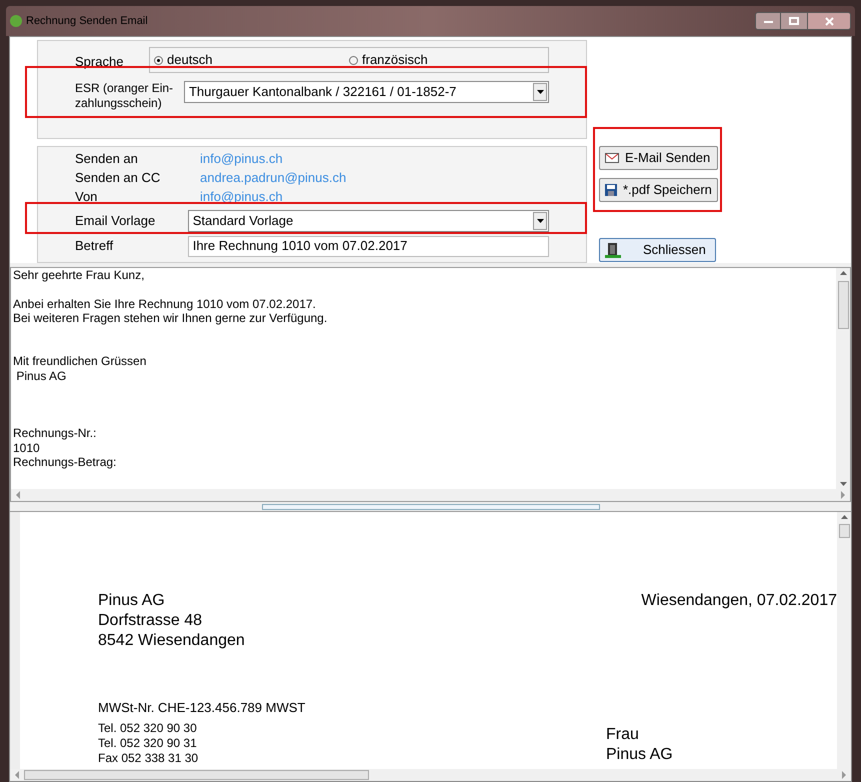  Describe the element at coordinates (658, 158) in the screenshot. I see `send-email-button: E-Mail Senden` at that location.